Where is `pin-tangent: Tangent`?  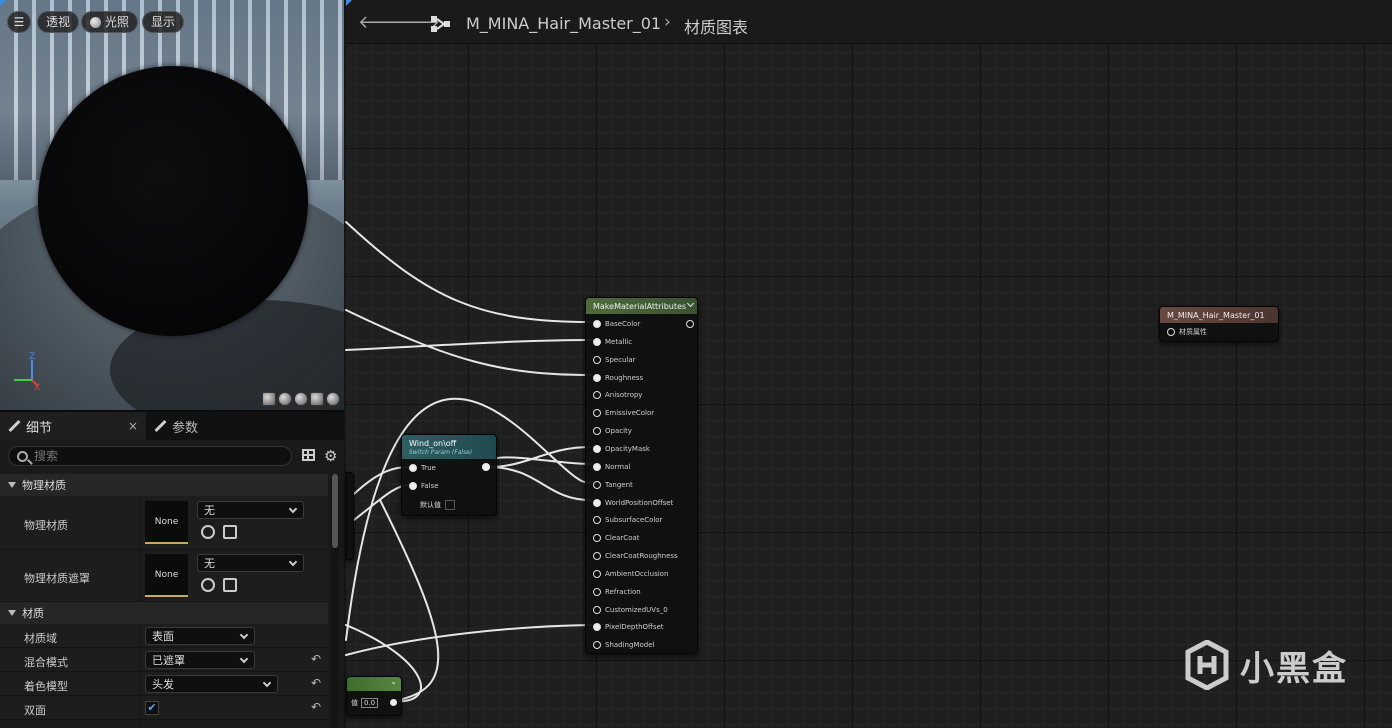
pin-tangent: Tangent is located at coordinates (613, 485).